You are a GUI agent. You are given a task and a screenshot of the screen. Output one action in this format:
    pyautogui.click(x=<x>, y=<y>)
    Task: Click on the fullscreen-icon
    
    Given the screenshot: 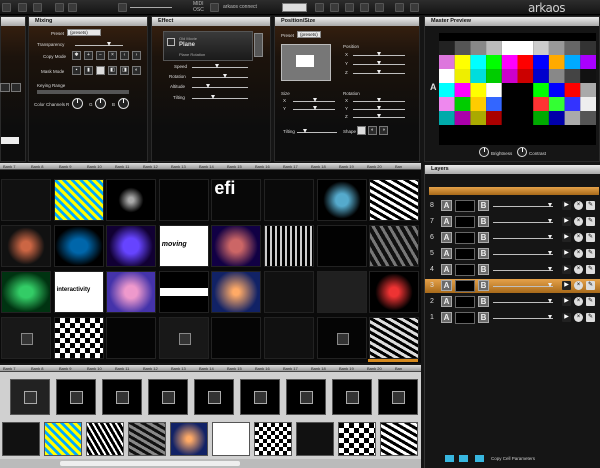 What is the action you would take?
    pyautogui.click(x=414, y=7)
    